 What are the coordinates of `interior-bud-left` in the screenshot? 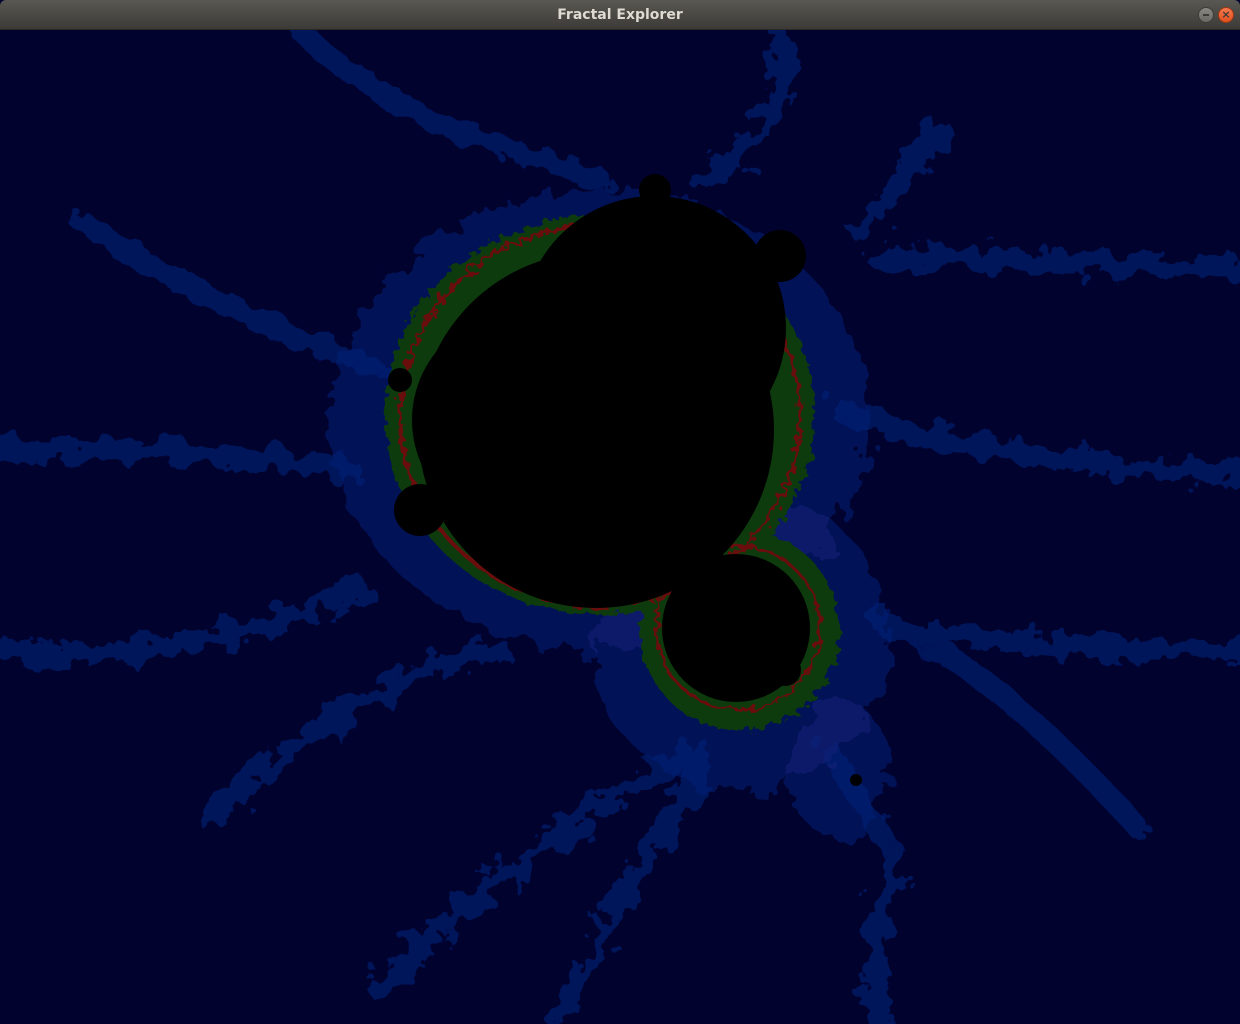 It's located at (420, 510).